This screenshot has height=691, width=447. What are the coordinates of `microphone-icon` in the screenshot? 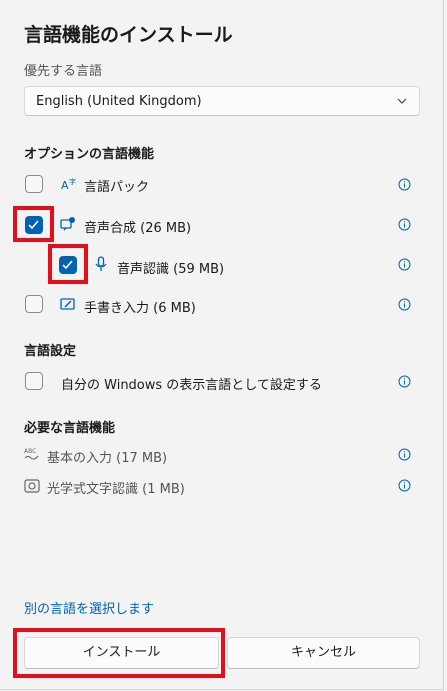 It's located at (101, 263).